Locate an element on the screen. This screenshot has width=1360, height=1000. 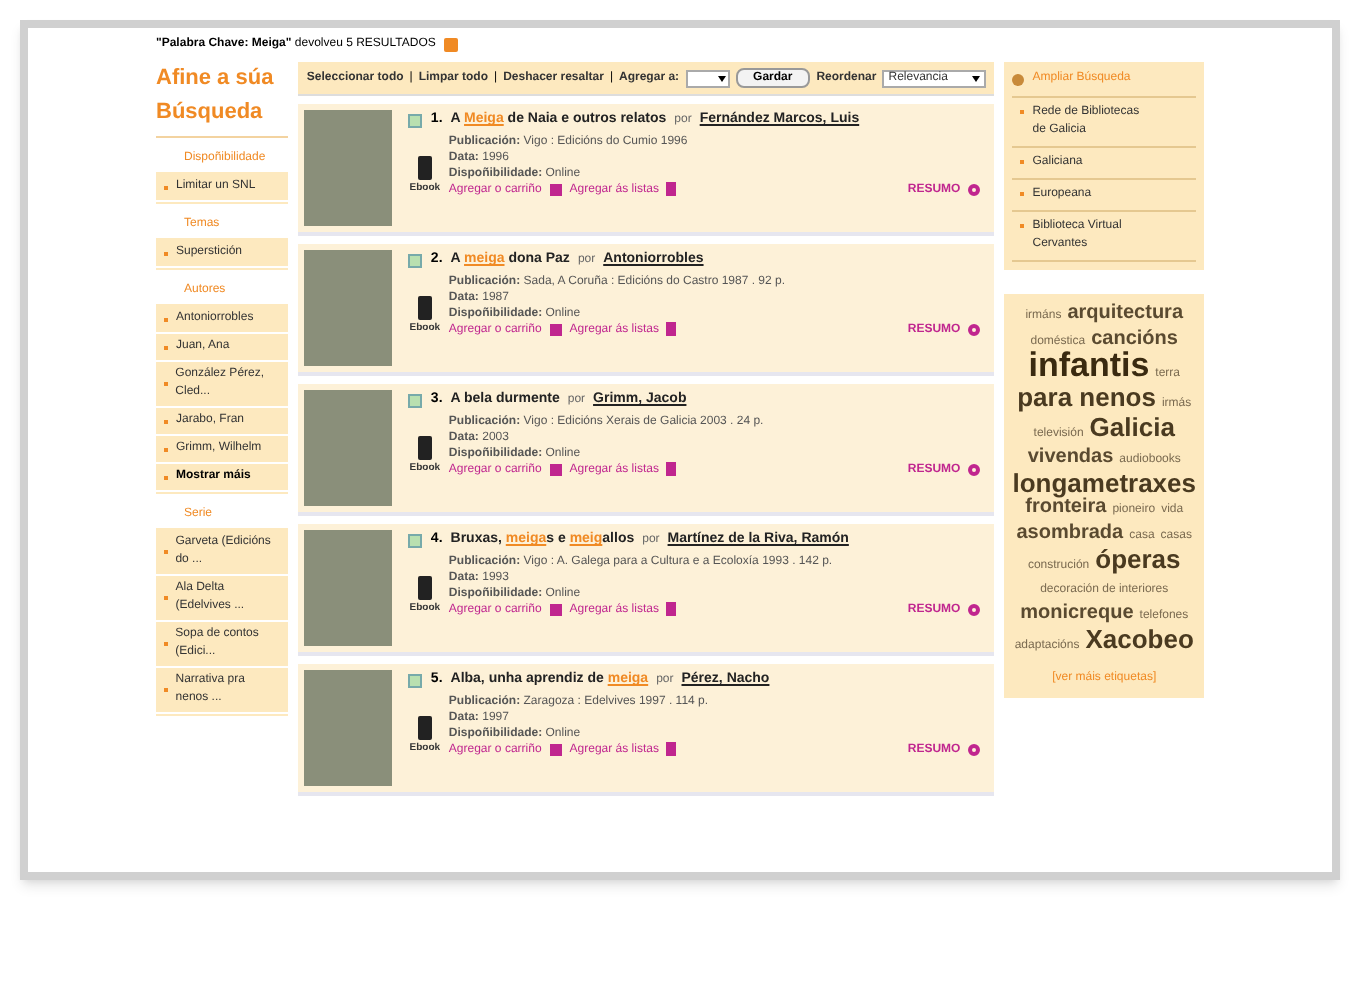
tag-link: óperas is located at coordinates (1138, 560).